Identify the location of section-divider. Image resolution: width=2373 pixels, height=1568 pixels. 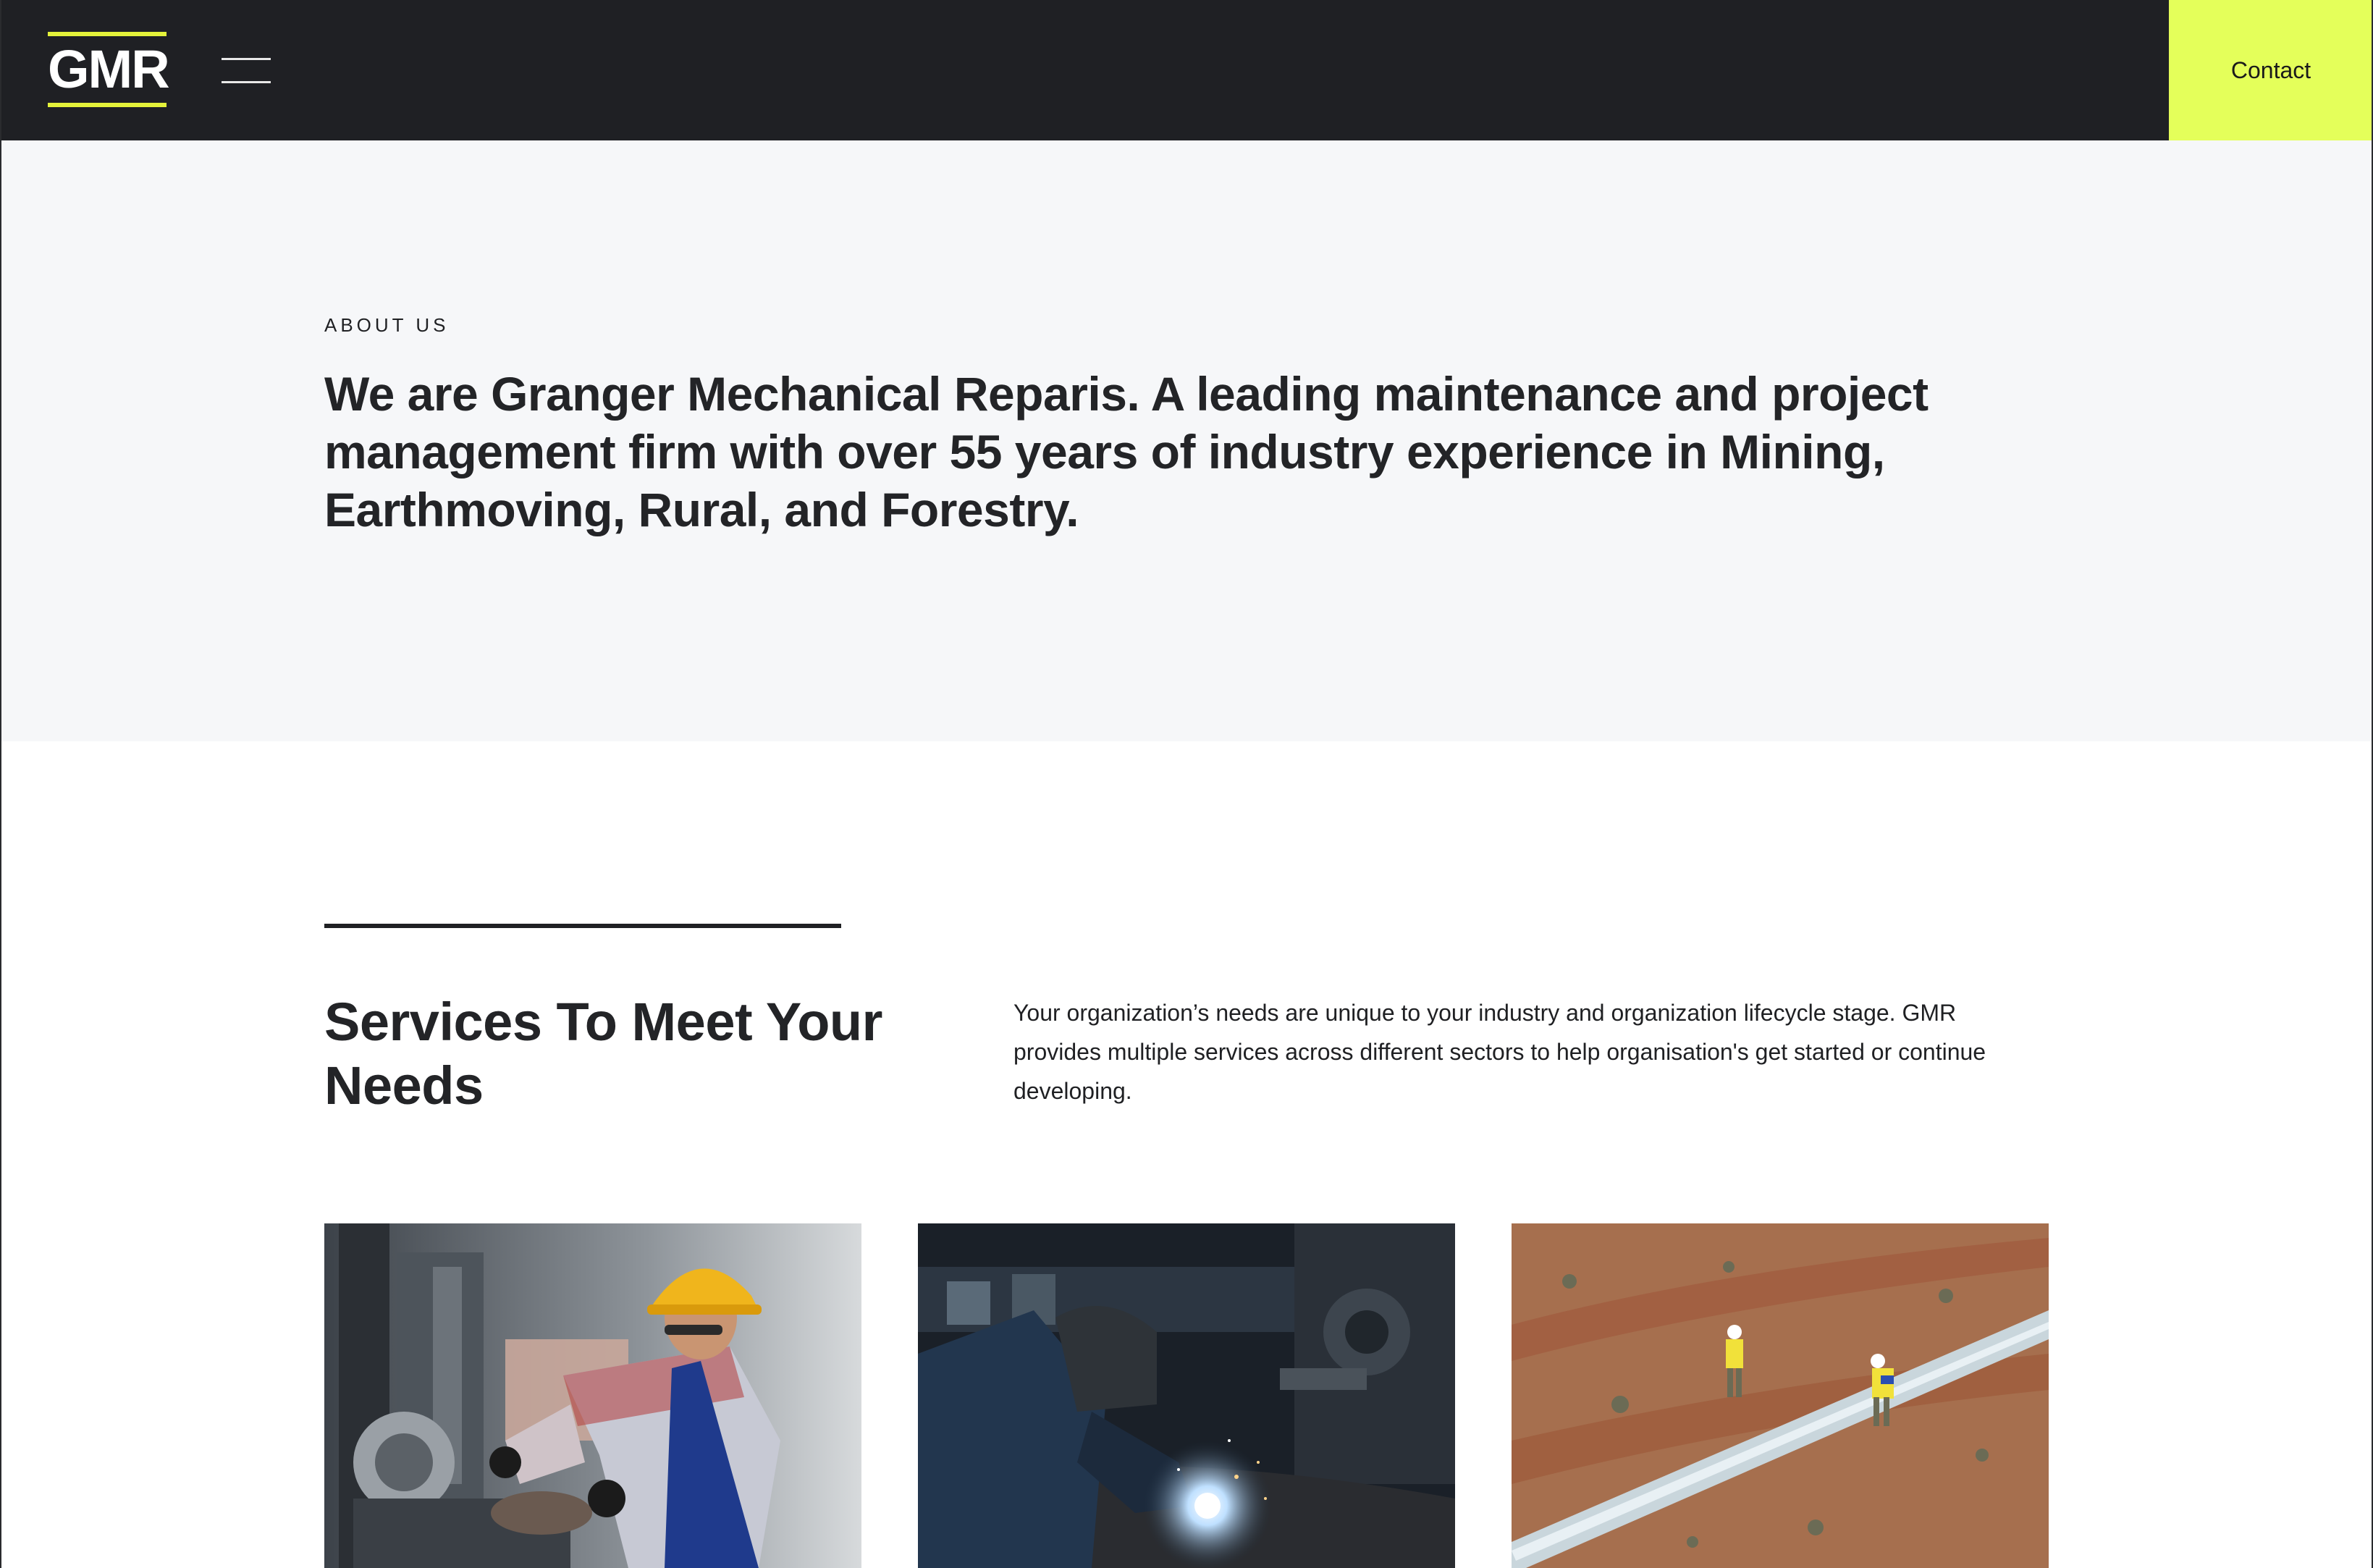
(582, 926).